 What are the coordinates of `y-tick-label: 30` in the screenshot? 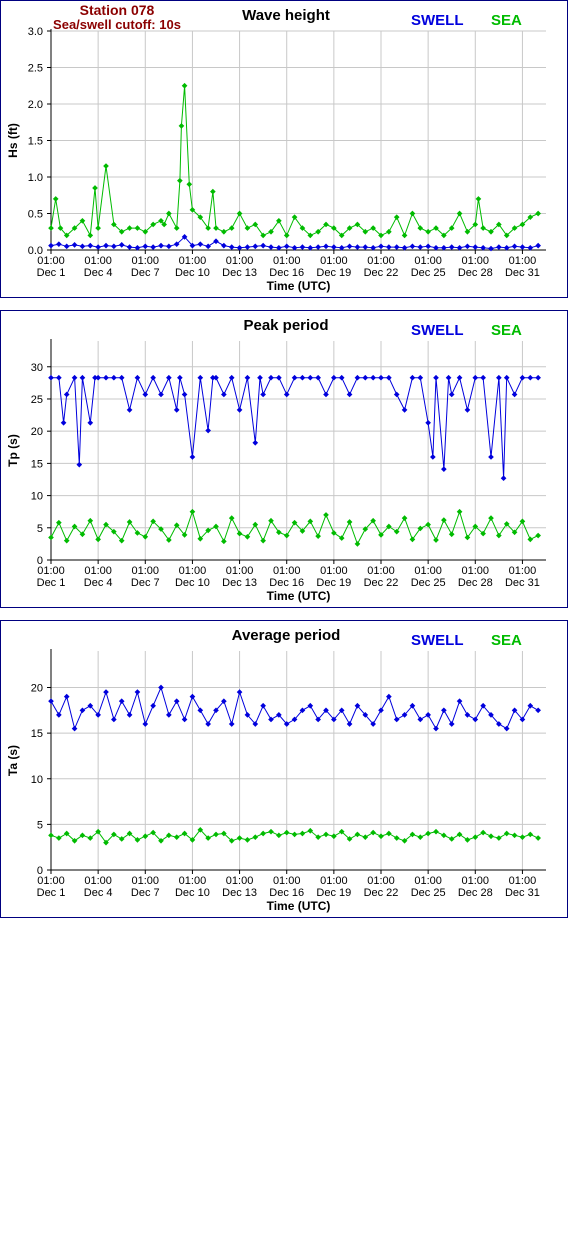 It's located at (37, 368).